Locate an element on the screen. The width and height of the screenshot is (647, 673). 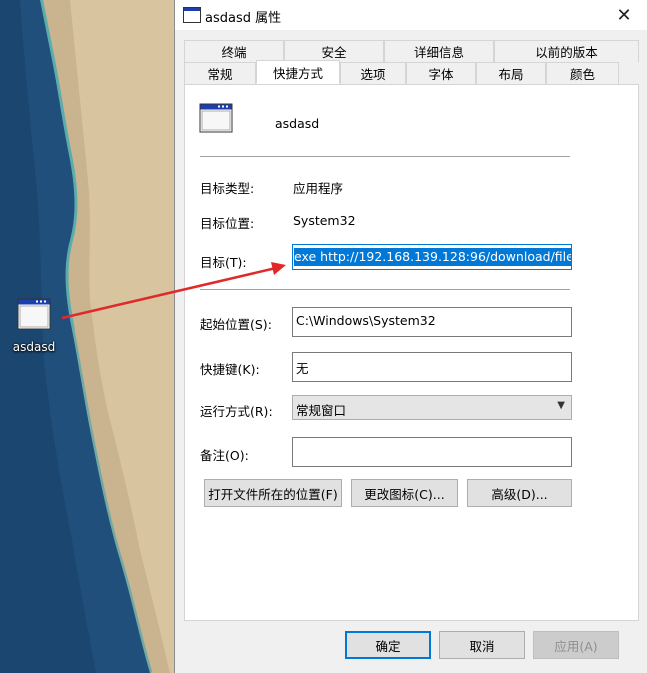
tab-previous-versions: 以前的版本 is located at coordinates (566, 51).